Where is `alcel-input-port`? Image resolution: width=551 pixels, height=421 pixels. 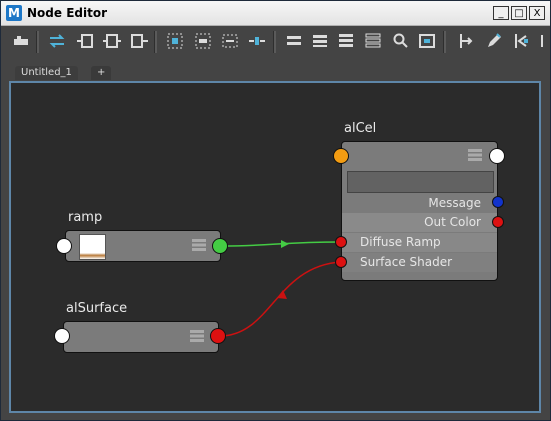
alcel-input-port is located at coordinates (341, 156).